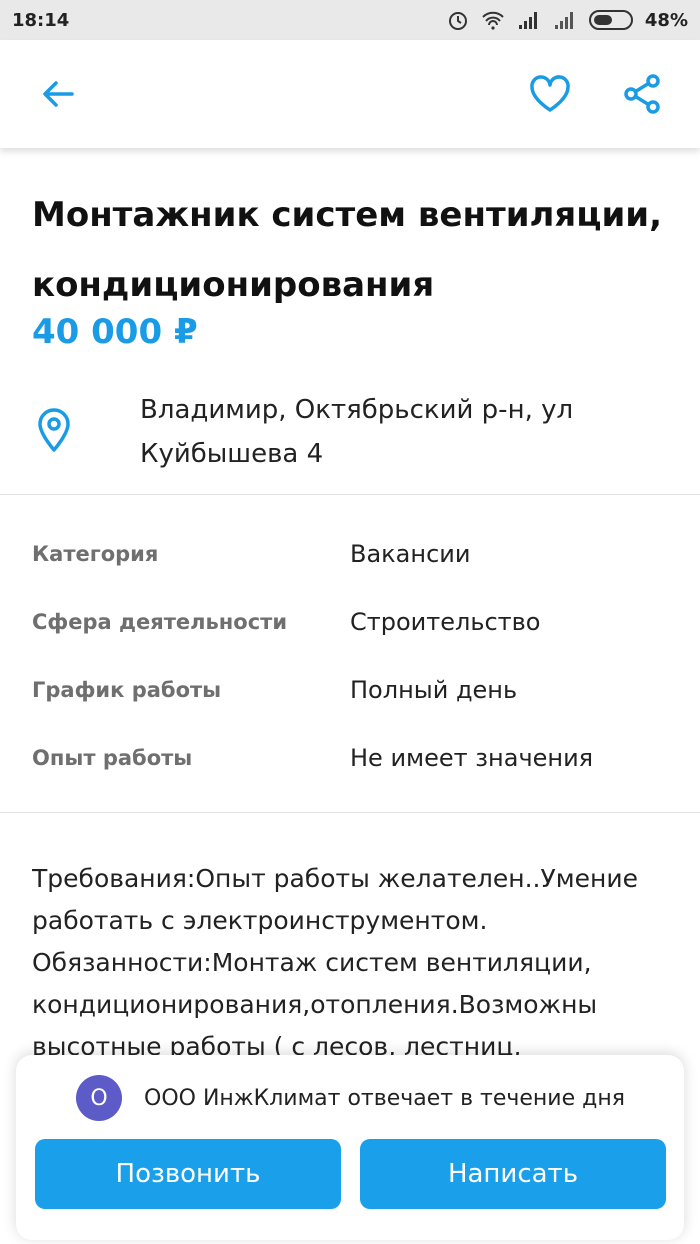 The height and width of the screenshot is (1244, 700). Describe the element at coordinates (445, 622) in the screenshot. I see `param-value: Строительство` at that location.